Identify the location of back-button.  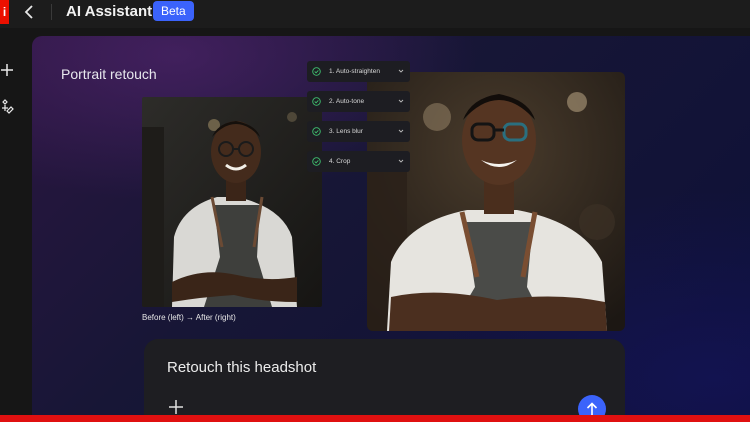
(29, 12).